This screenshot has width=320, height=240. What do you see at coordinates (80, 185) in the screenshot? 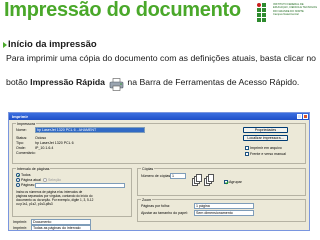
I see `pages-input` at bounding box center [80, 185].